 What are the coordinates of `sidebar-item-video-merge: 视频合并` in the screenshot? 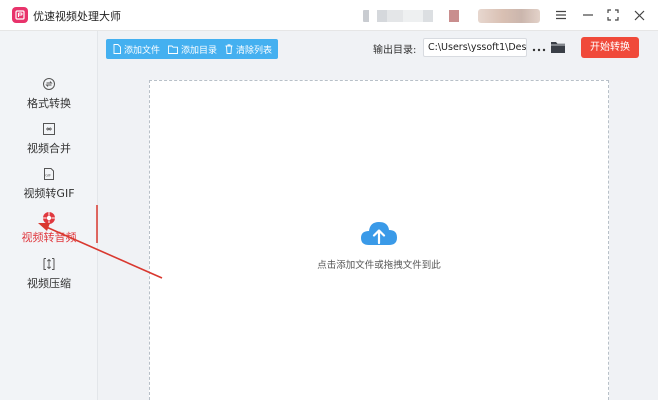 It's located at (49, 143).